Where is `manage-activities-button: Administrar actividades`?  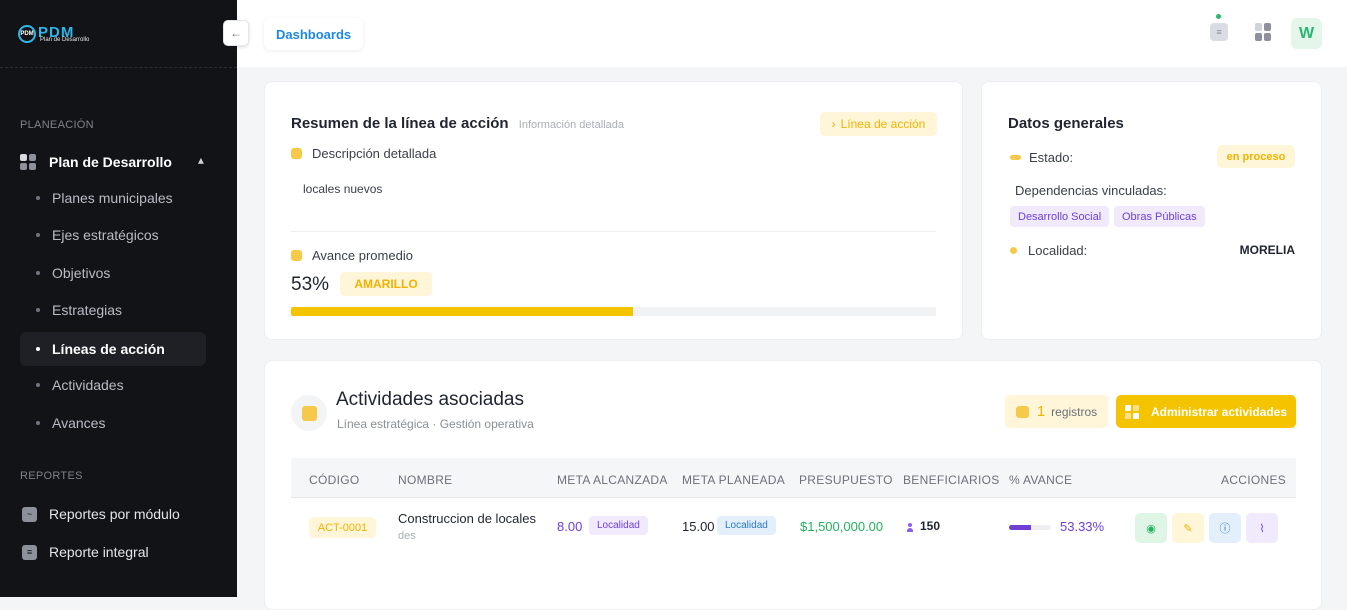 manage-activities-button: Administrar actividades is located at coordinates (1206, 411).